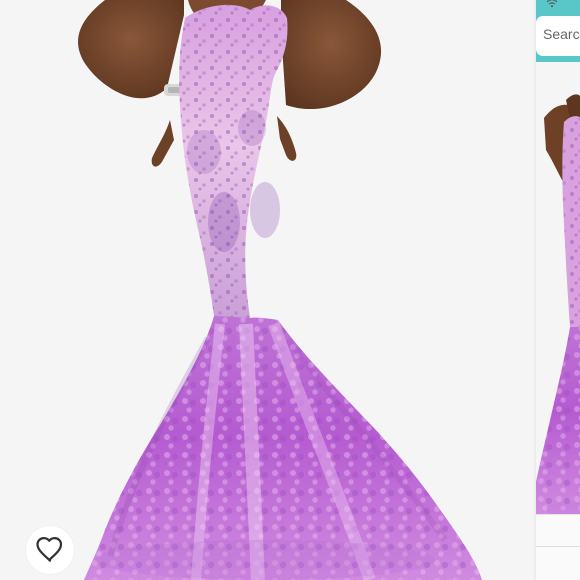  I want to click on search-input, so click(561, 34).